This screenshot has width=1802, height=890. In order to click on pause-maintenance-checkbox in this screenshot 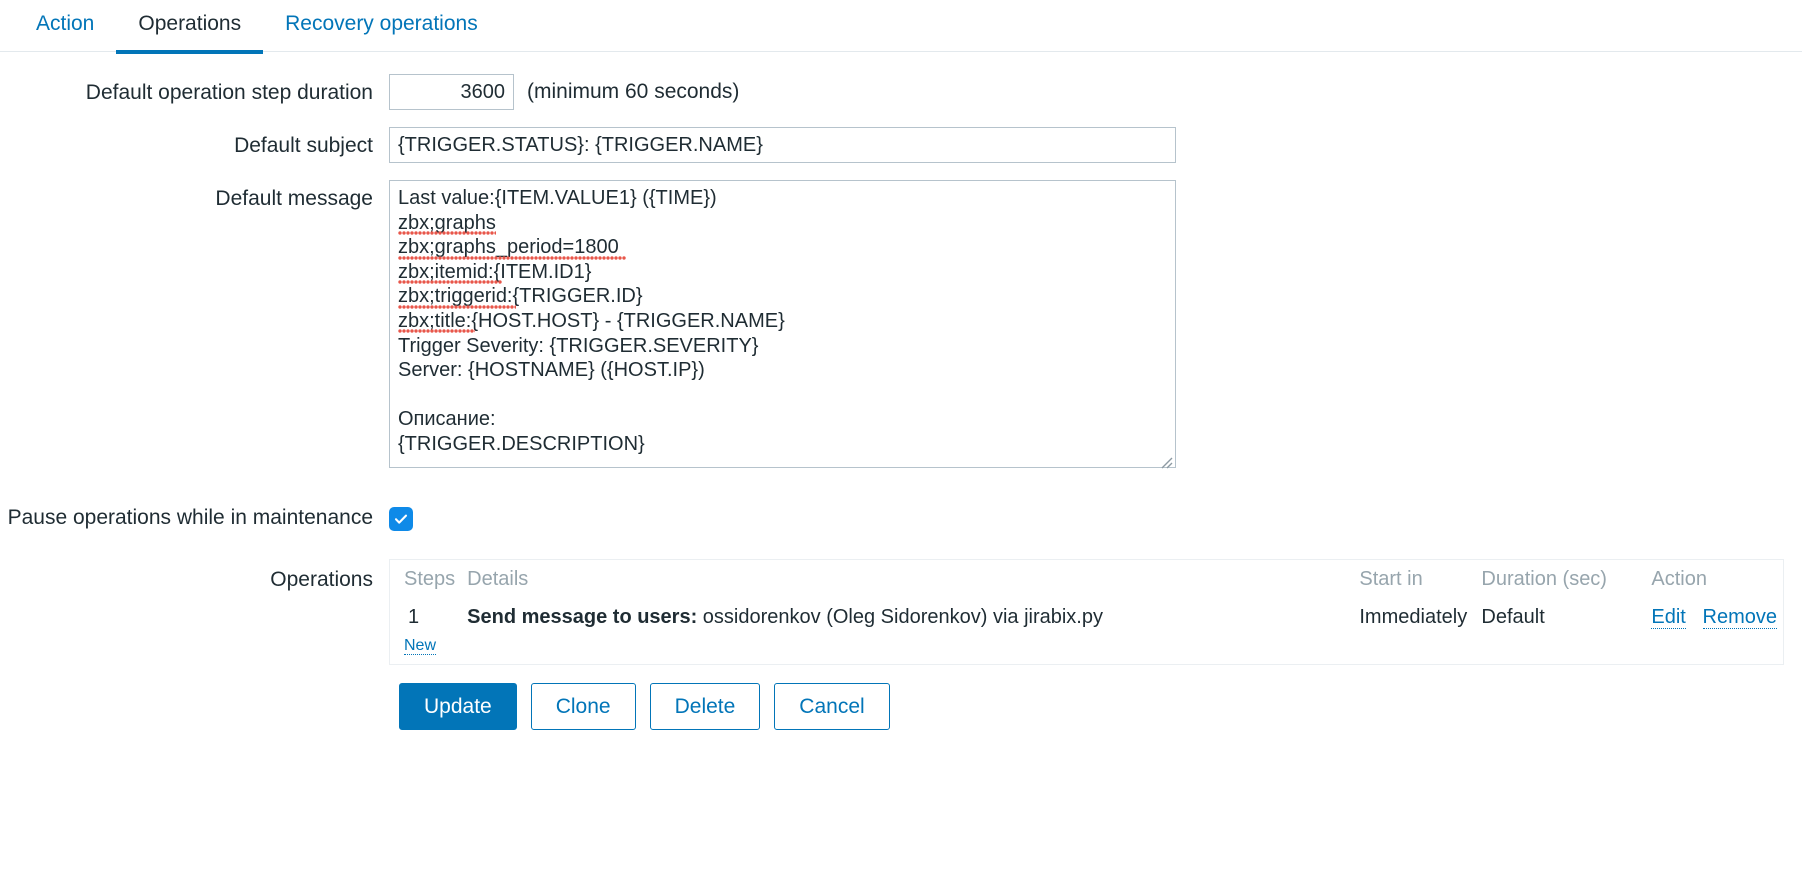, I will do `click(401, 519)`.